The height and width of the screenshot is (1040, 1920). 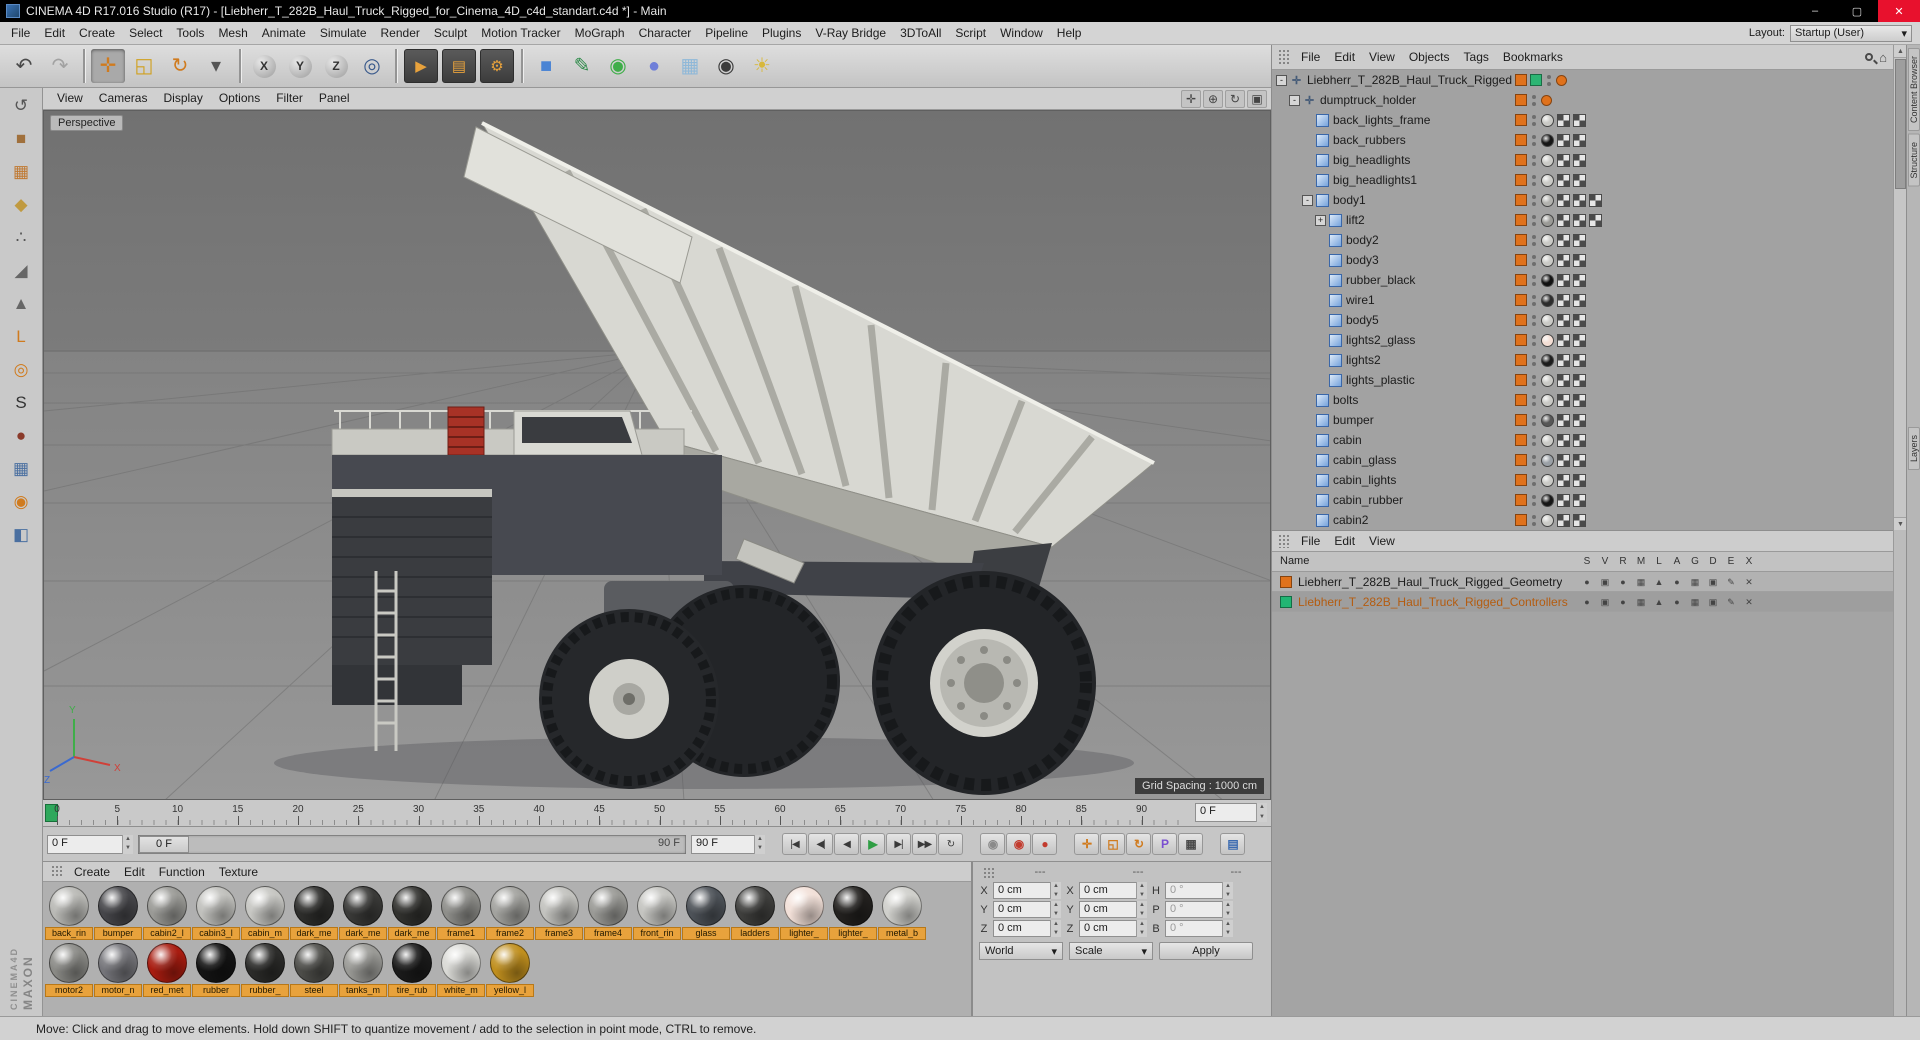 I want to click on layer-menu-view: View, so click(x=1382, y=541).